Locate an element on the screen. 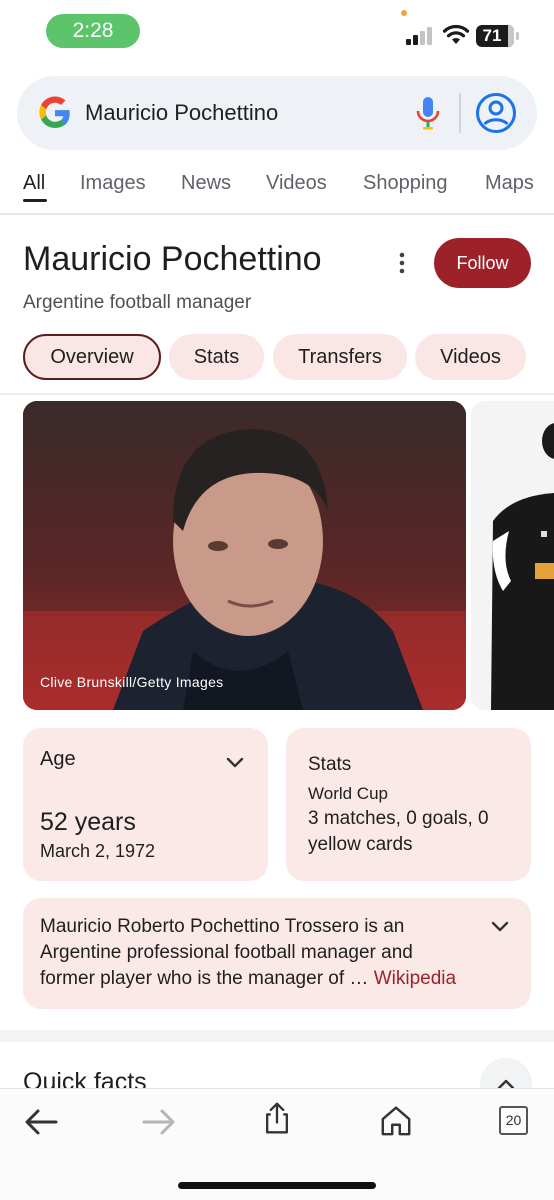  chips-divider is located at coordinates (277, 394).